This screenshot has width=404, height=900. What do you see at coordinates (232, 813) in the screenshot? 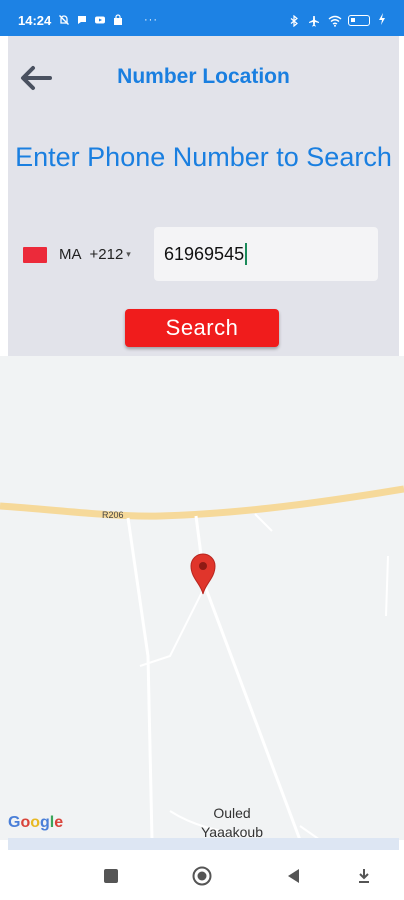
I see `place-label-line1: Ouled` at bounding box center [232, 813].